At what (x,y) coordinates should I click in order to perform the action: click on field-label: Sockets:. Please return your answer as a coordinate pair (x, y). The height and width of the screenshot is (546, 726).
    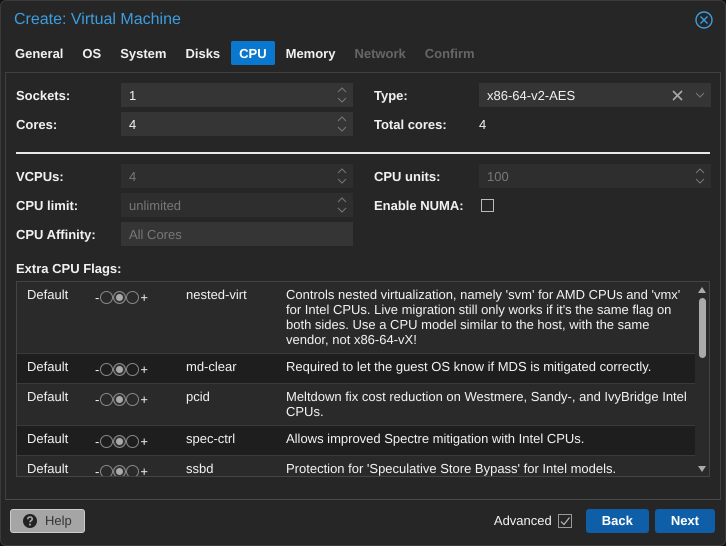
    Looking at the image, I should click on (44, 95).